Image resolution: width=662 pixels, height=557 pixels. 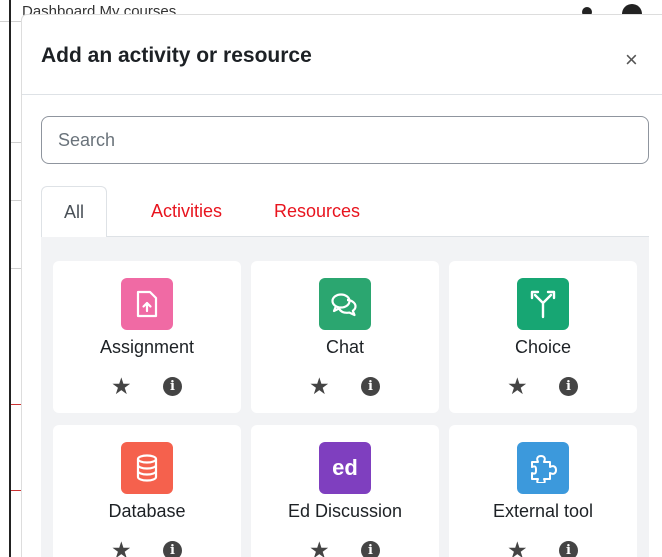 I want to click on ed-discussion-logo-text: ed, so click(x=345, y=467).